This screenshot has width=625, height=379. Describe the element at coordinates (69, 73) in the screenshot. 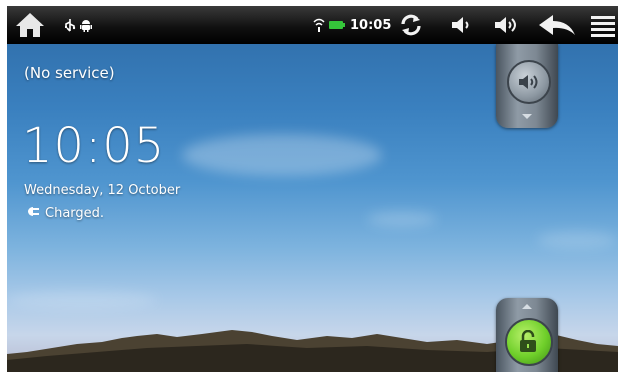

I see `carrier-label: (No service)` at that location.